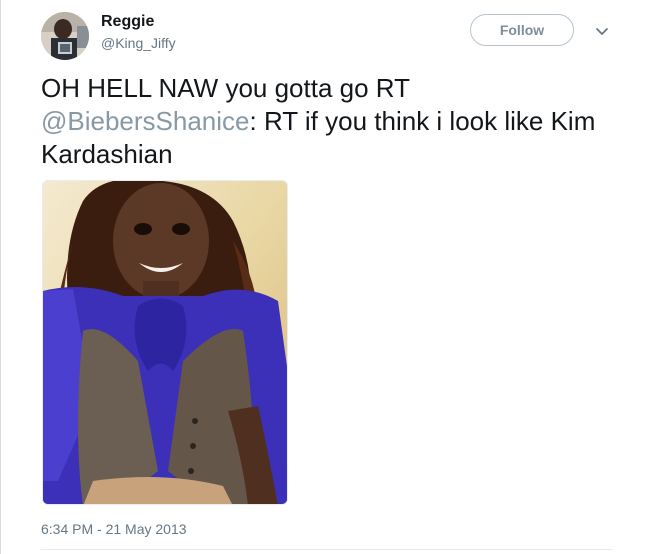  I want to click on divider, so click(327, 549).